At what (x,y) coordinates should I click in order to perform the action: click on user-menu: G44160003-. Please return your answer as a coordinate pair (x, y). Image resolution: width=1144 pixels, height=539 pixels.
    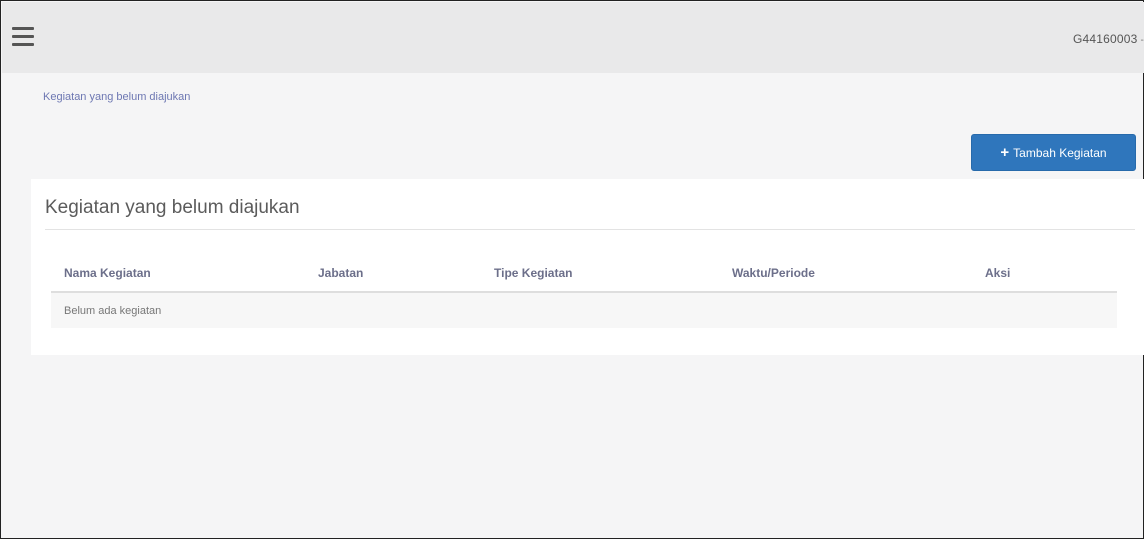
    Looking at the image, I should click on (1108, 39).